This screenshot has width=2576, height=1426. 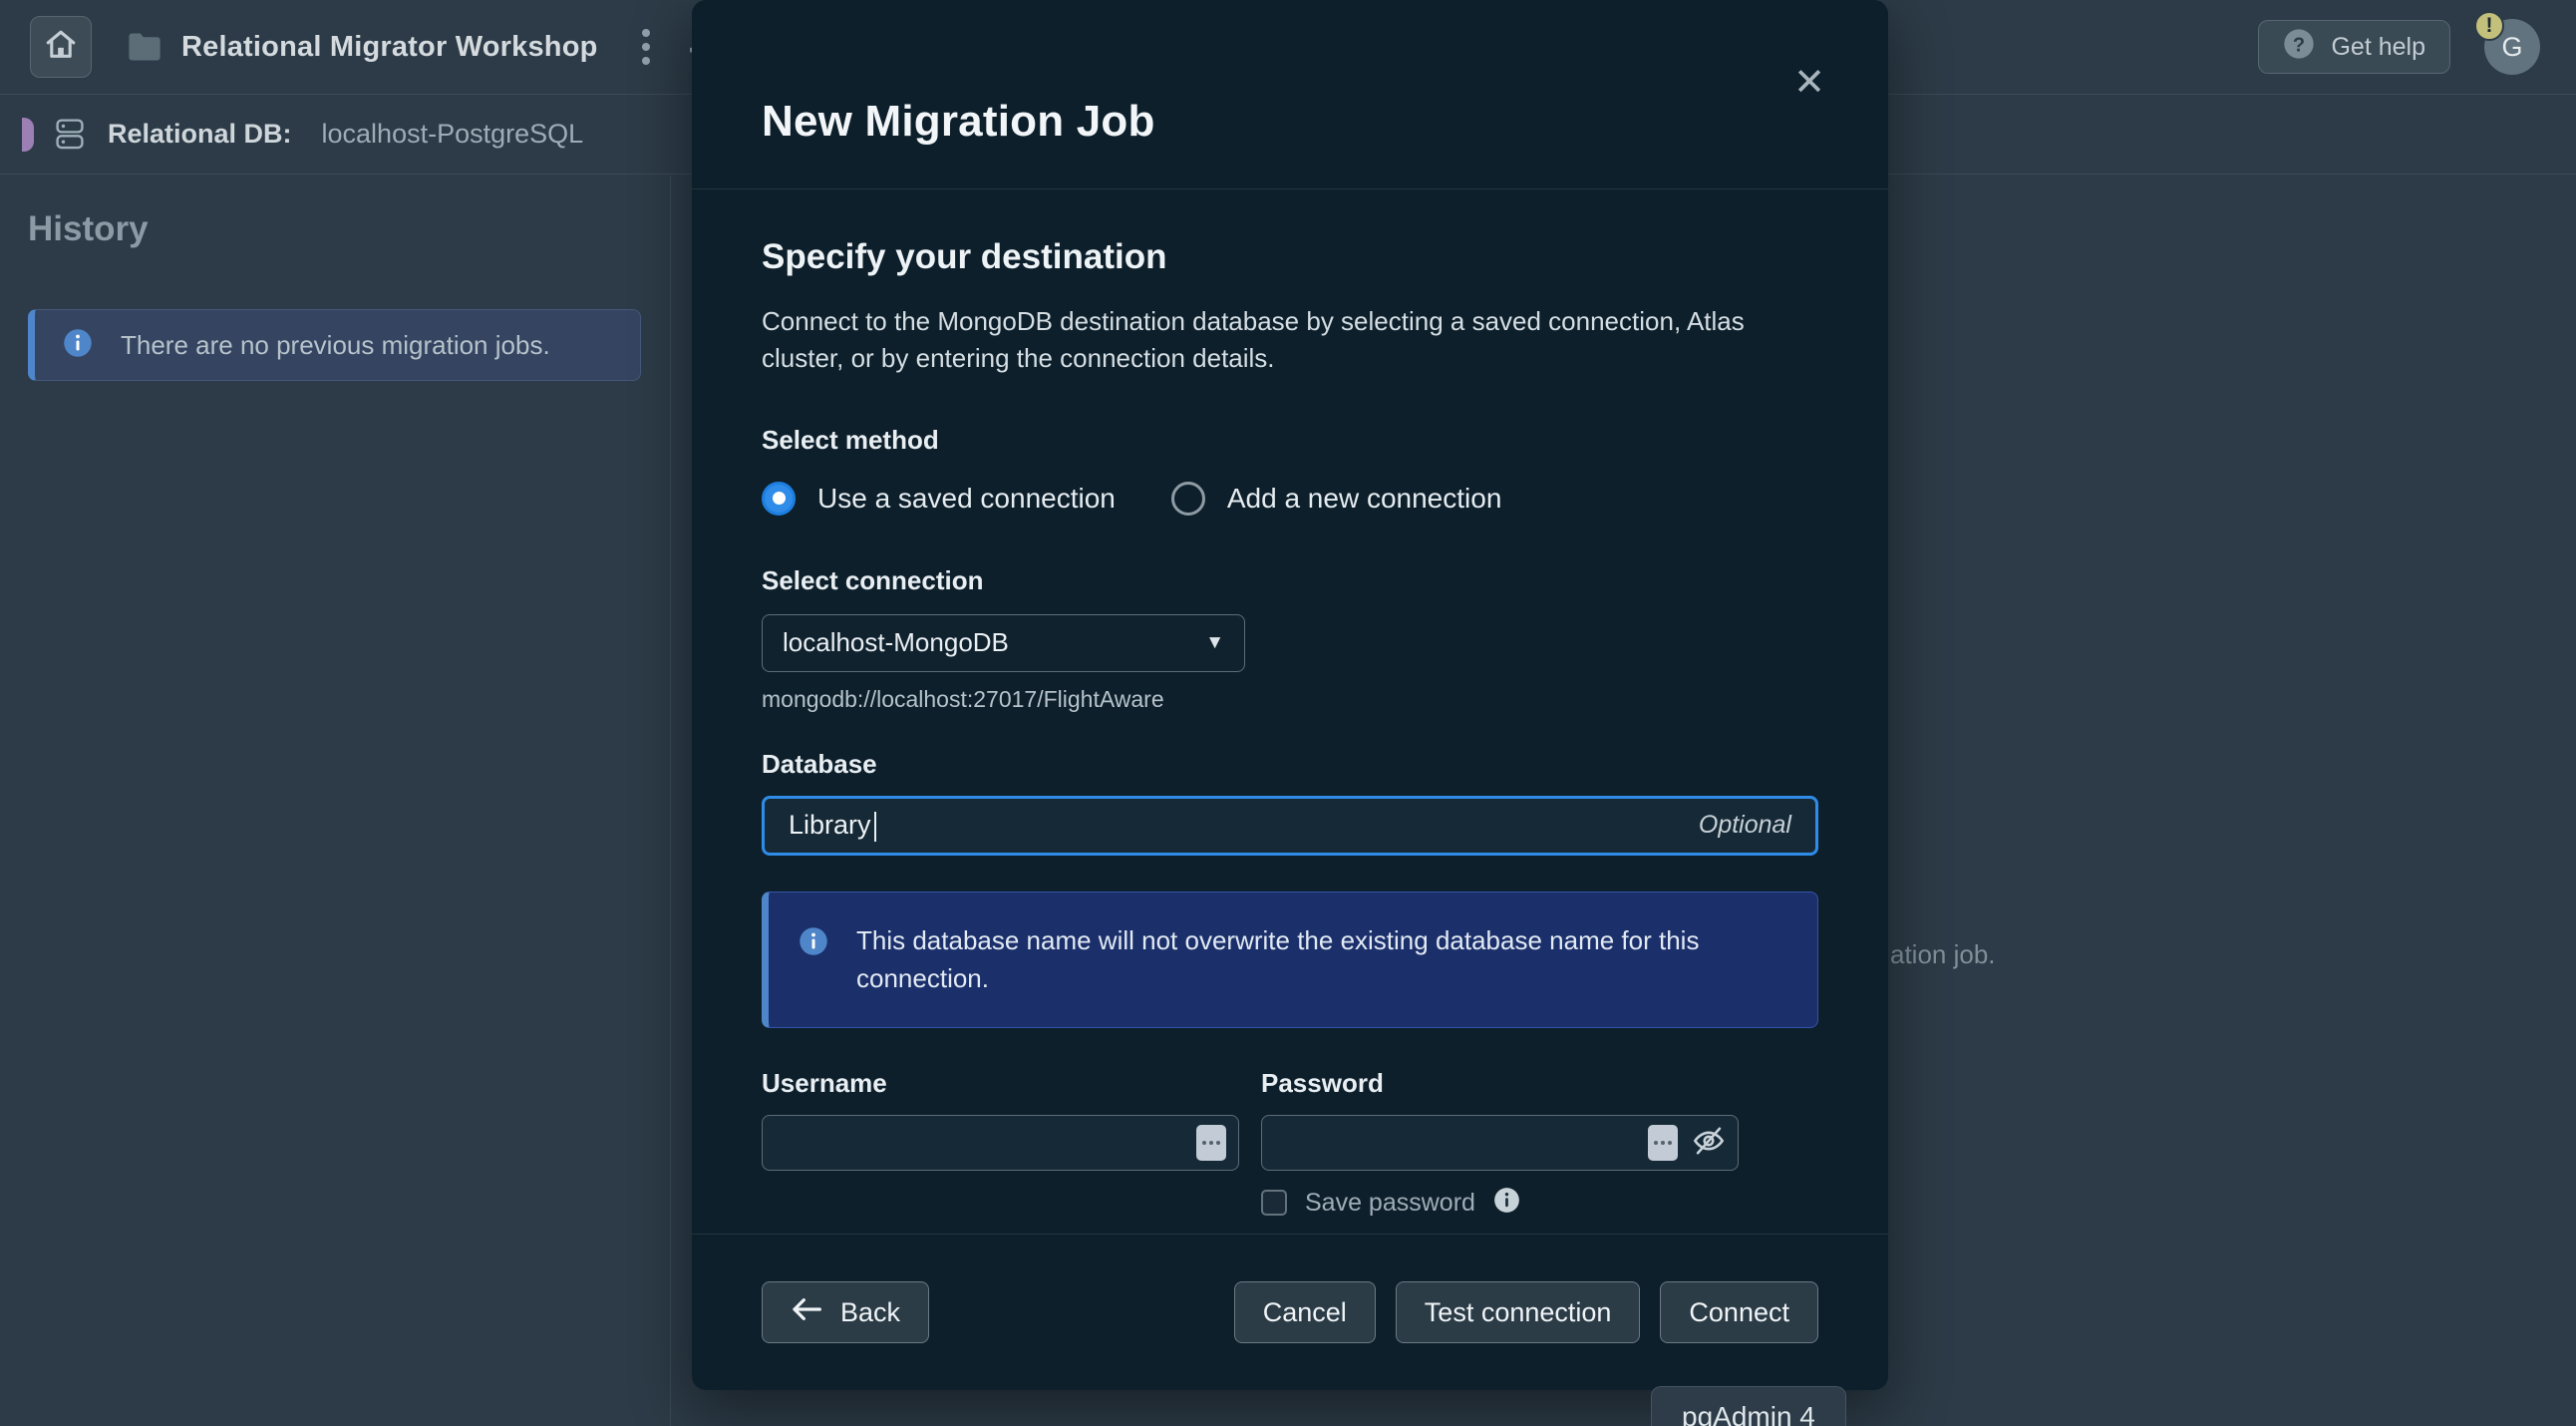 I want to click on get-help-label: Get help, so click(x=2378, y=46).